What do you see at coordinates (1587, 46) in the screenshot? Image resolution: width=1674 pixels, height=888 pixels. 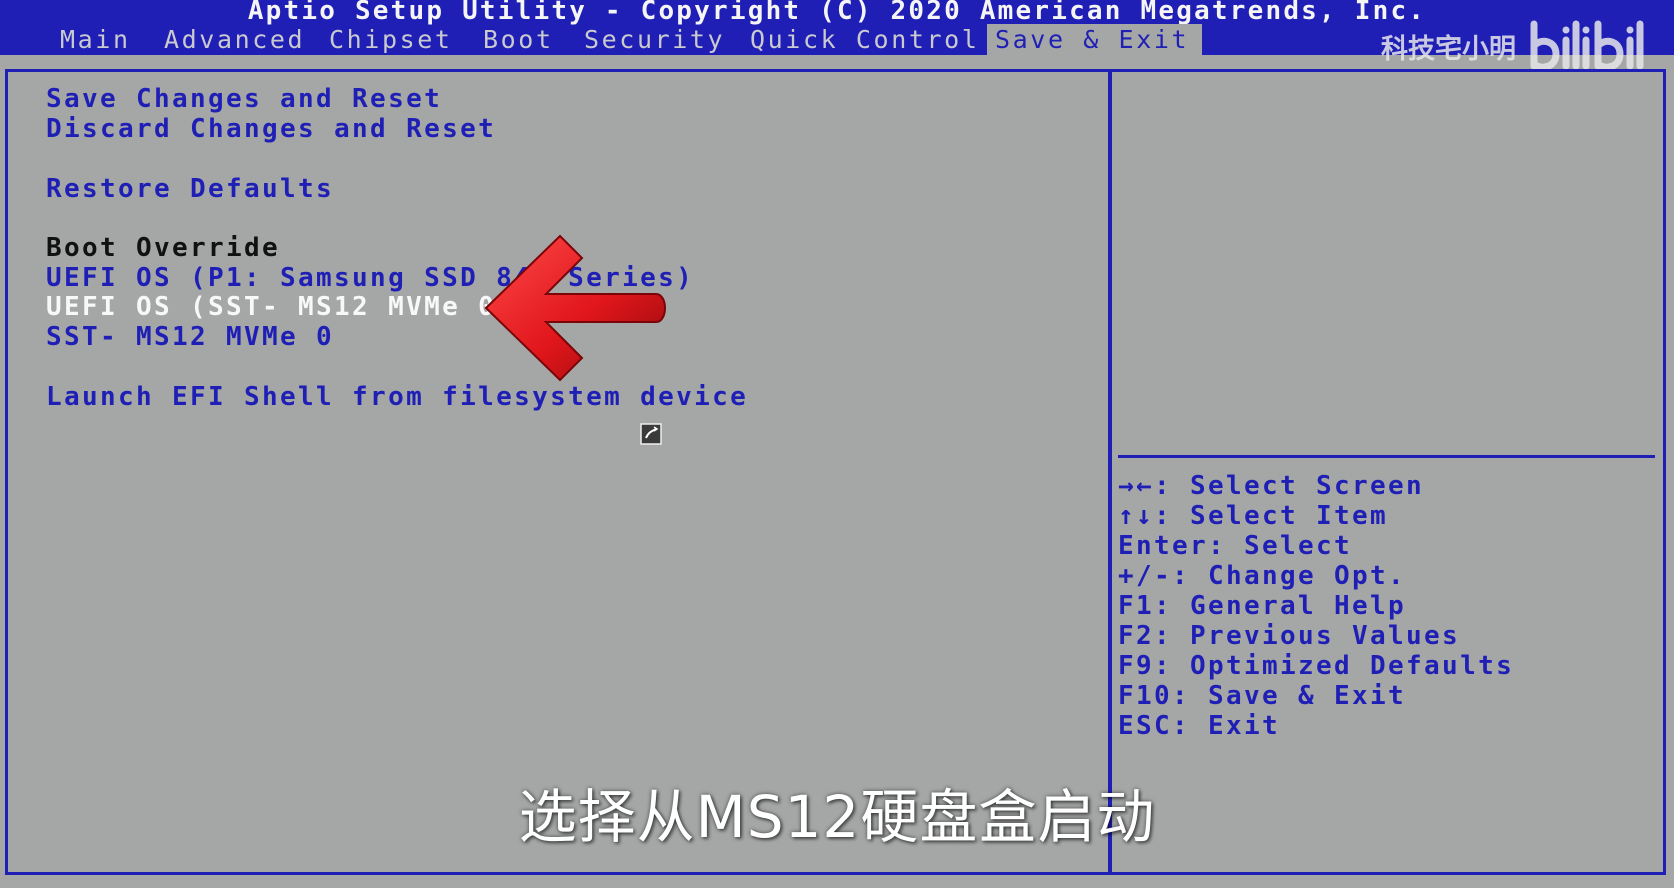 I see `bilibili-logo-icon` at bounding box center [1587, 46].